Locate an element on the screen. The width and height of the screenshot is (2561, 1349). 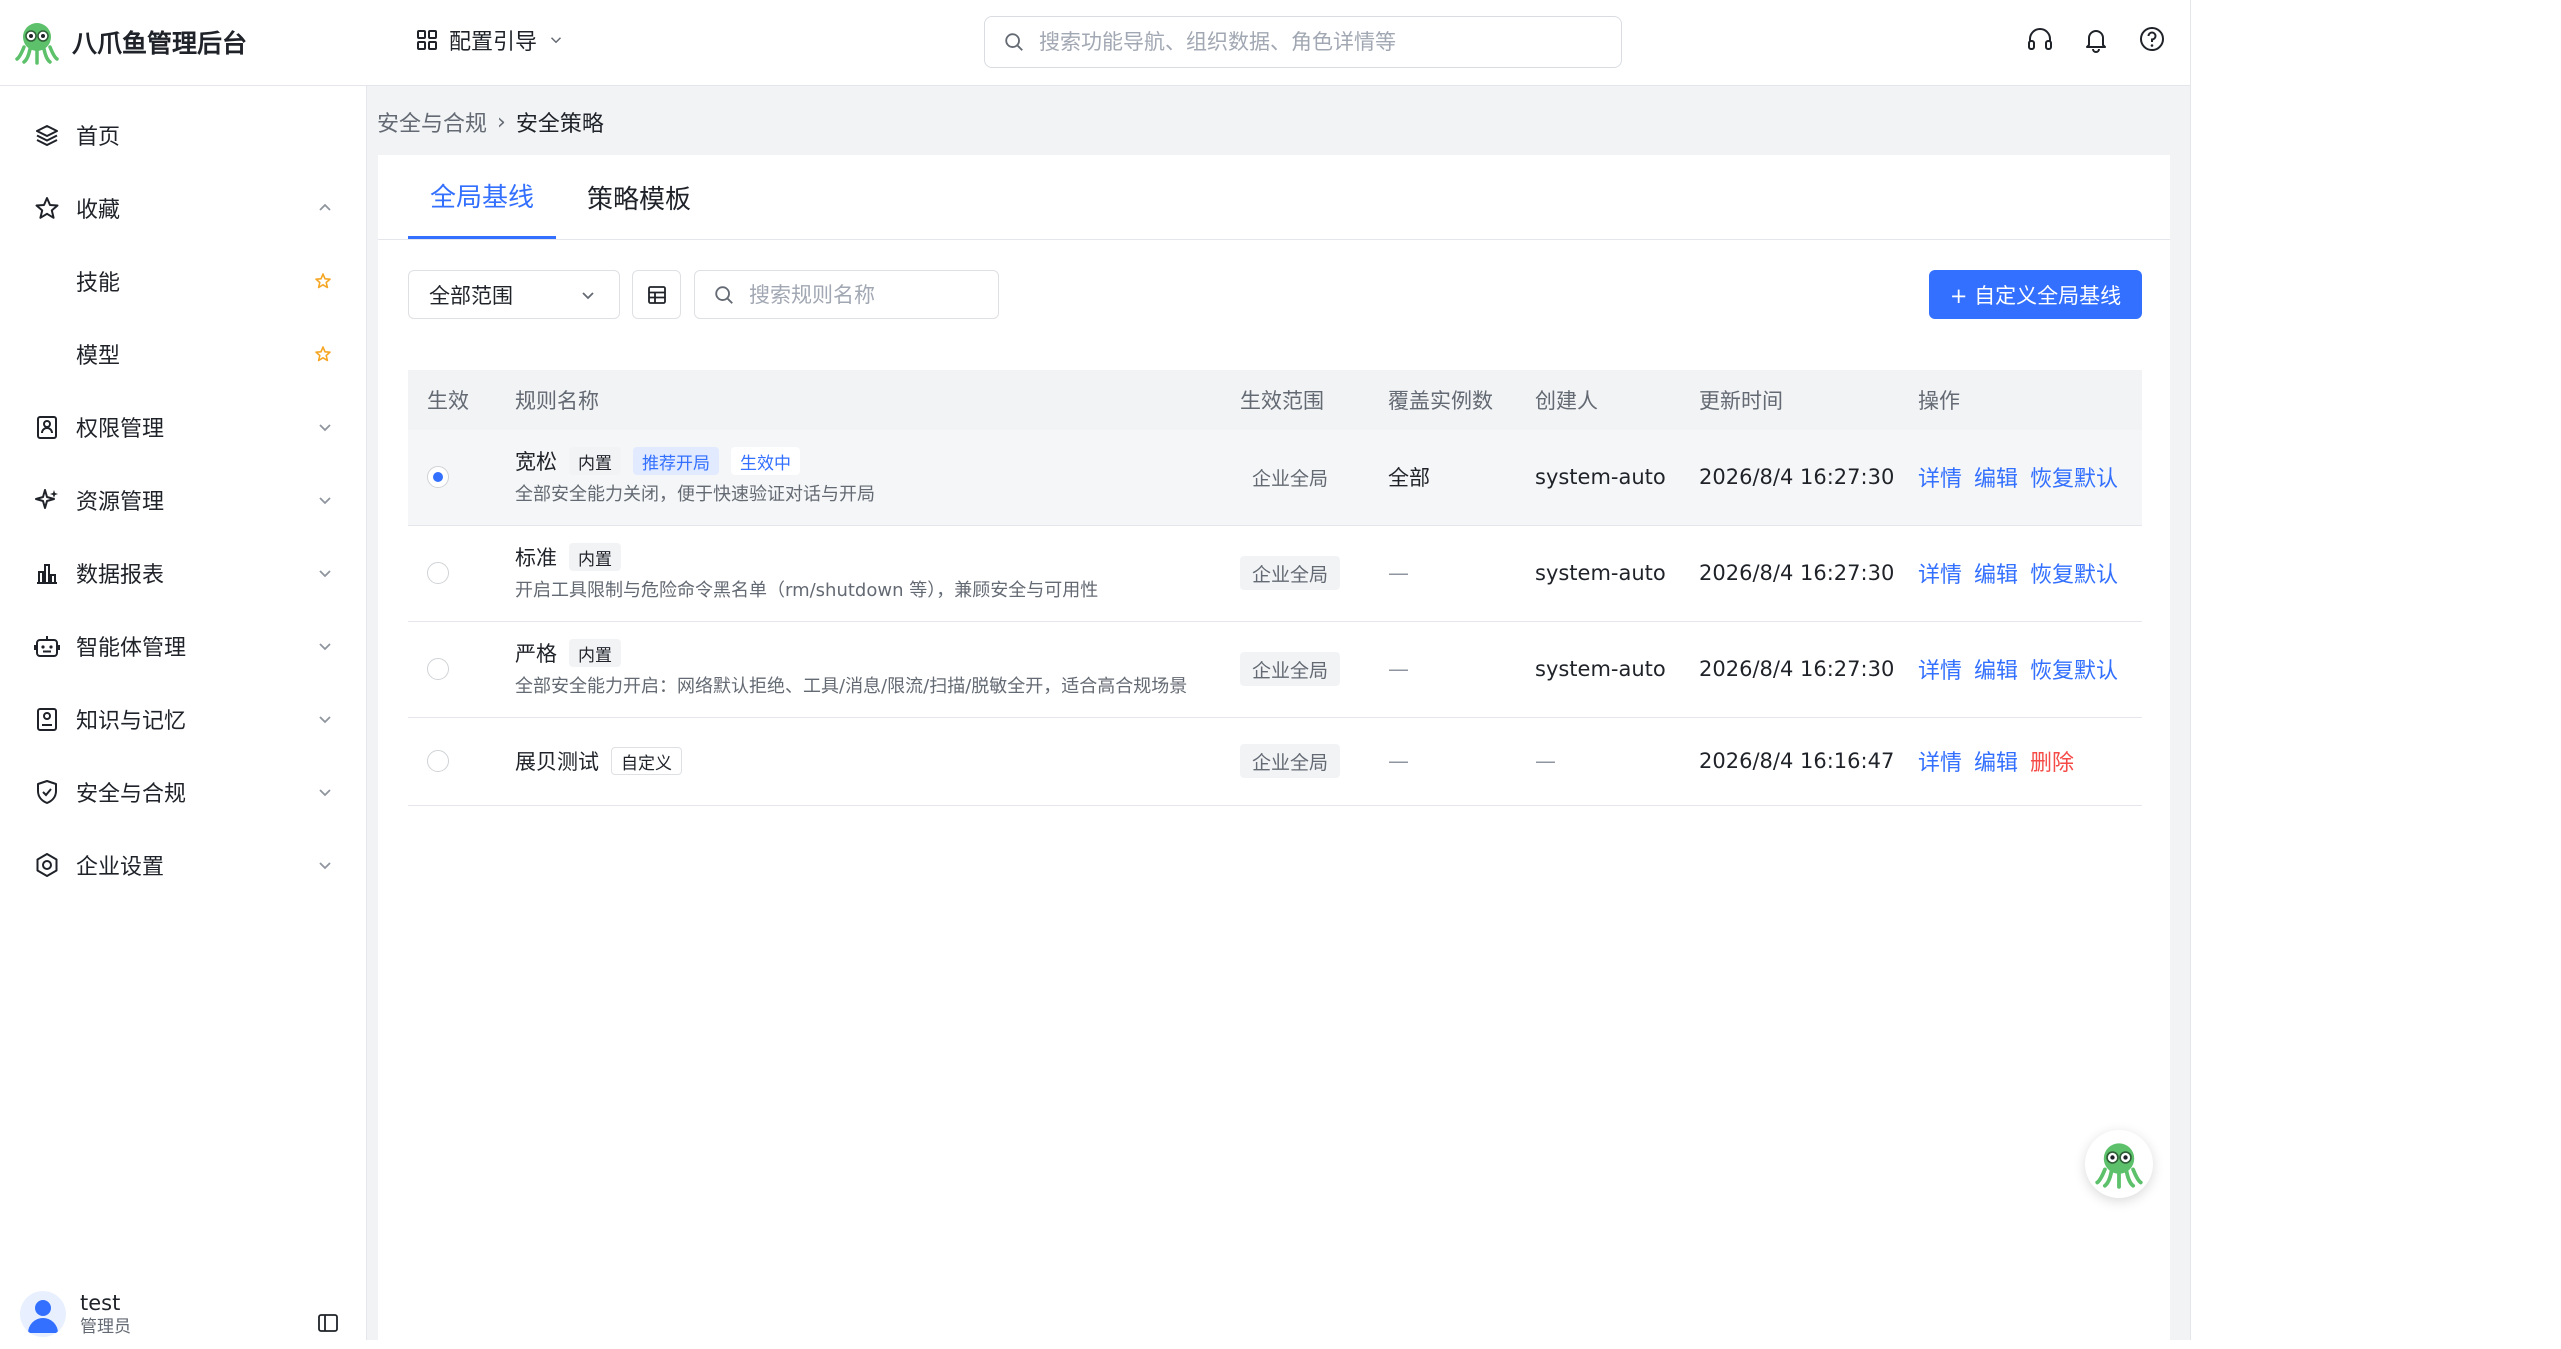
sidebar-item-label: 首页 is located at coordinates (98, 137).